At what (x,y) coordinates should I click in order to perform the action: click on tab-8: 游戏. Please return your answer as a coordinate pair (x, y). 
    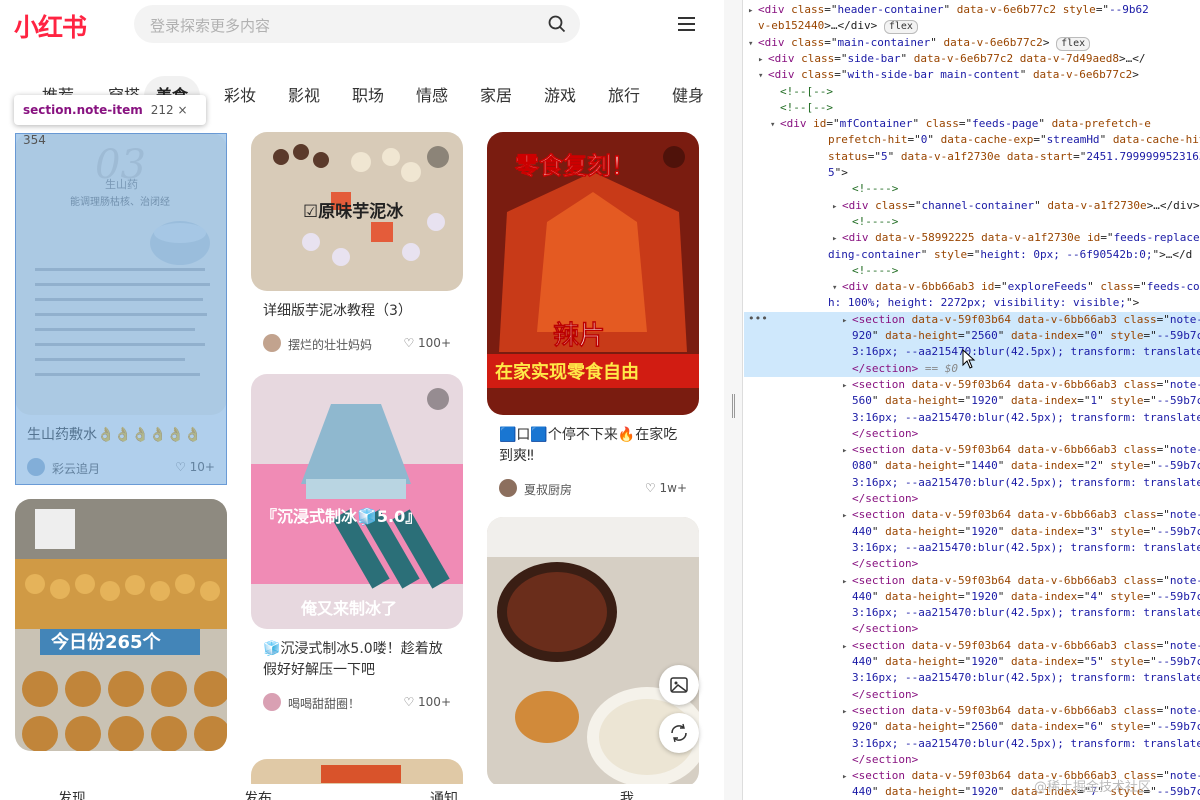
    Looking at the image, I should click on (560, 96).